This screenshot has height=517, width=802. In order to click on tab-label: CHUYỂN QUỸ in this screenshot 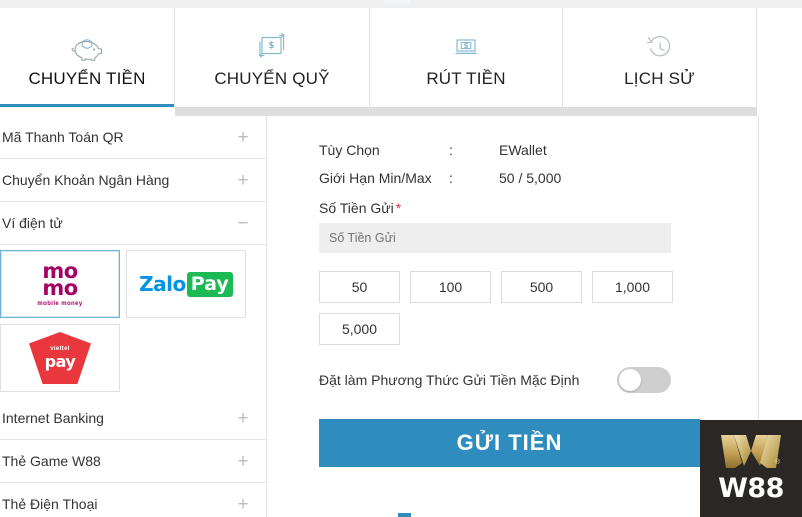, I will do `click(272, 78)`.